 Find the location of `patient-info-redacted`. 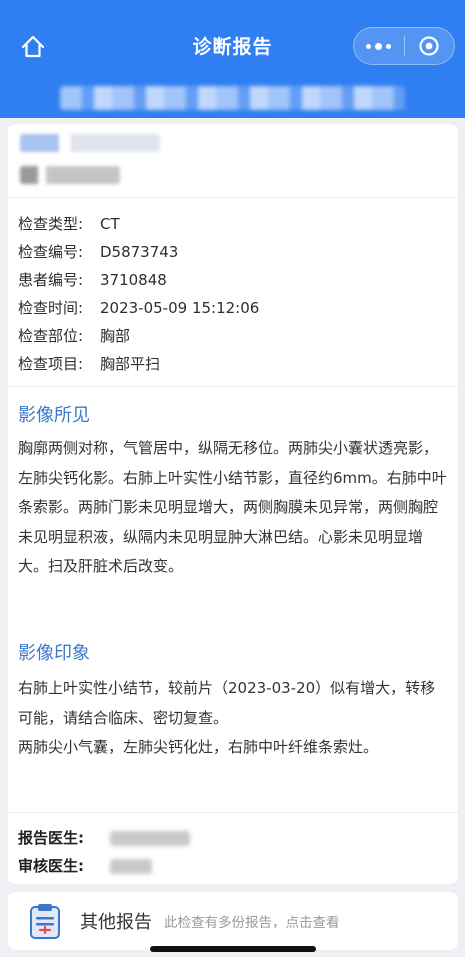

patient-info-redacted is located at coordinates (70, 175).